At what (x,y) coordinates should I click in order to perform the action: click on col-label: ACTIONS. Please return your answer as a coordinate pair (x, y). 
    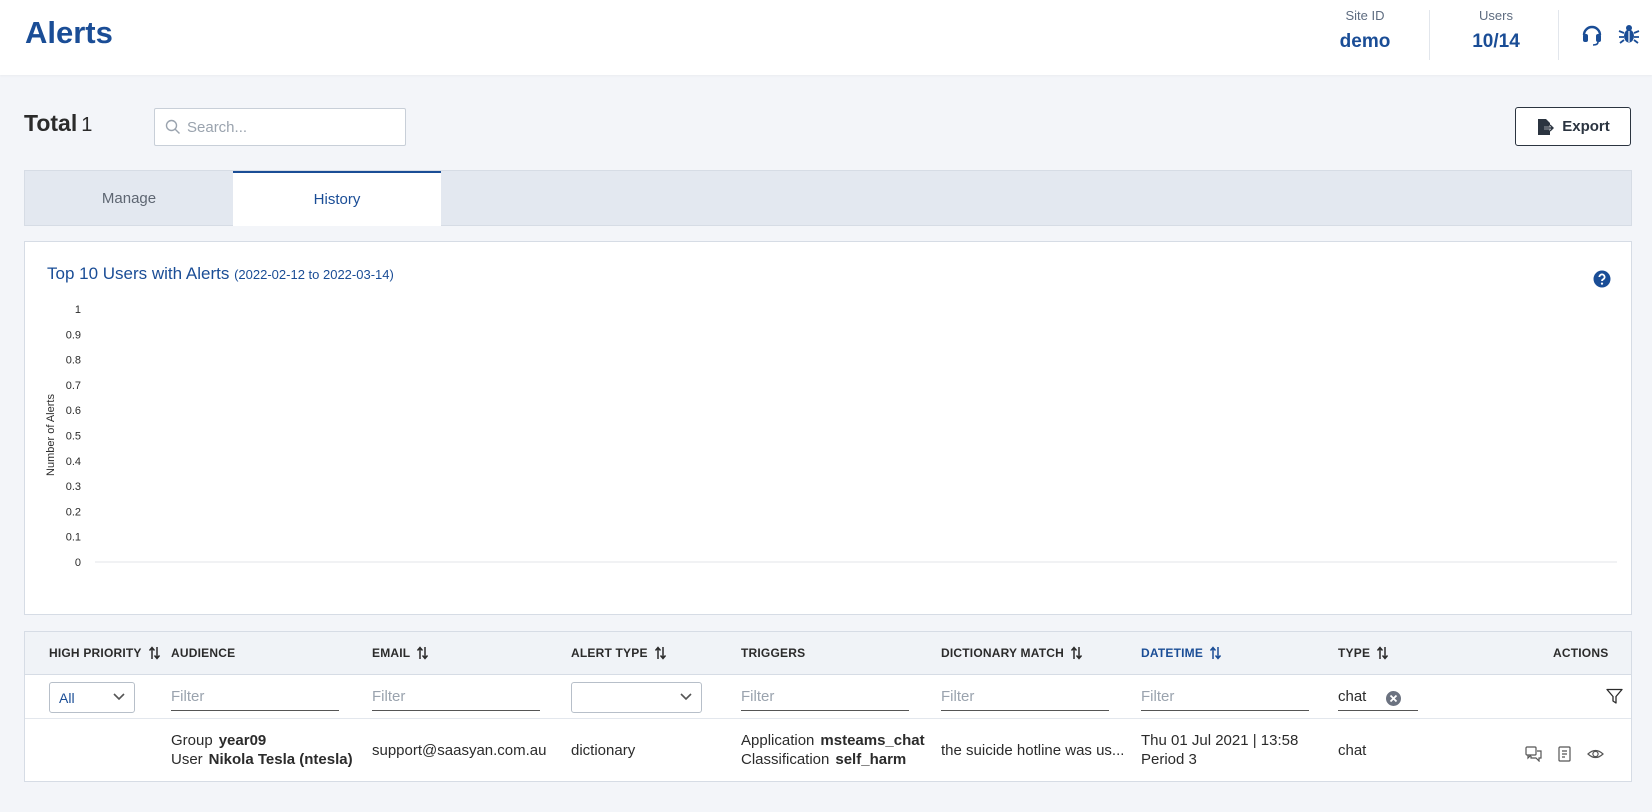
    Looking at the image, I should click on (1581, 653).